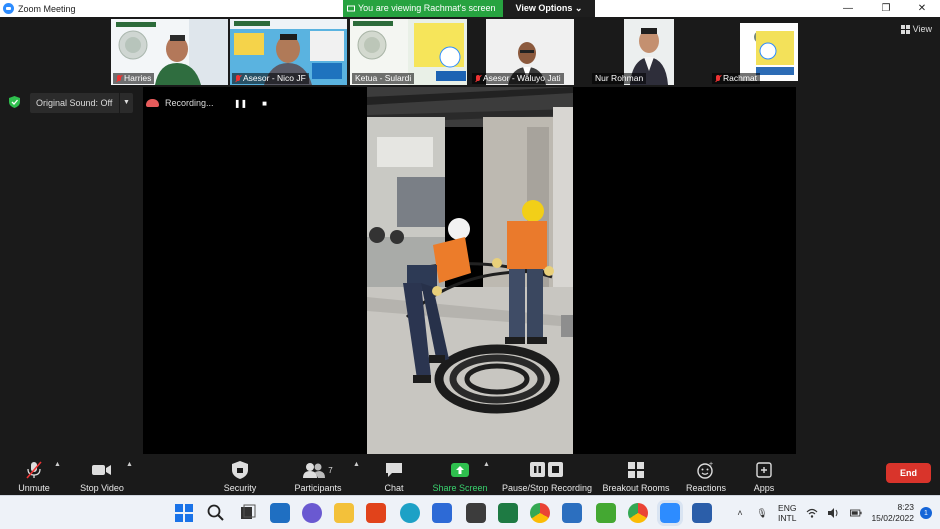 Image resolution: width=940 pixels, height=529 pixels. I want to click on stop-recording-icon: ■, so click(265, 103).